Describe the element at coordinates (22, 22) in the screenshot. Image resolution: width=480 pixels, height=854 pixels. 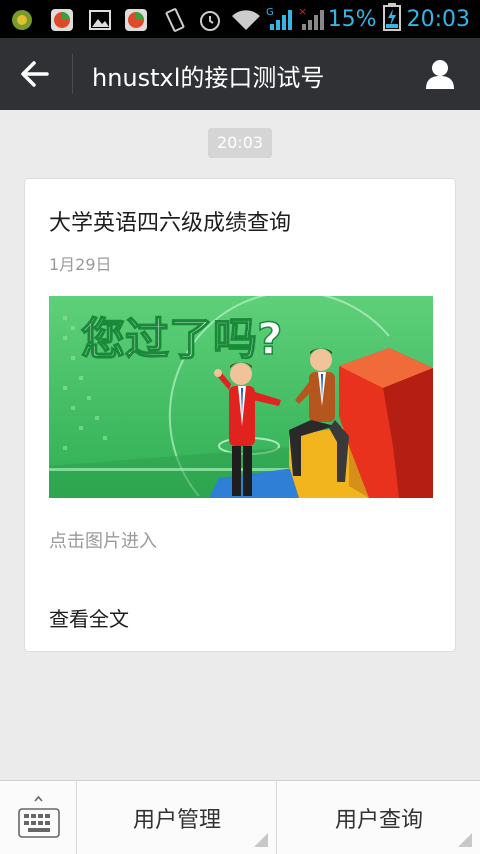
I see `app-icon` at that location.